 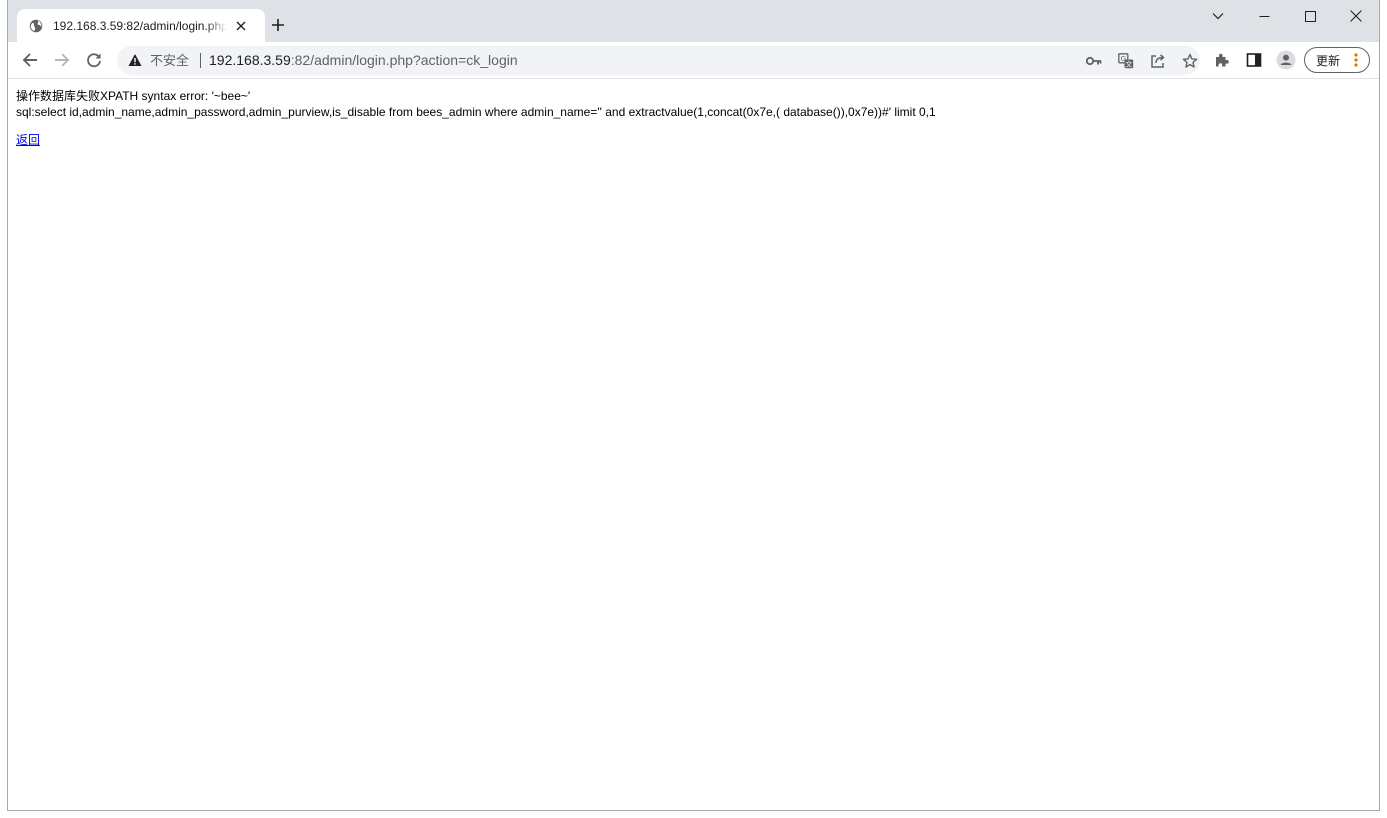 I want to click on svg-text: 文, so click(x=1128, y=64).